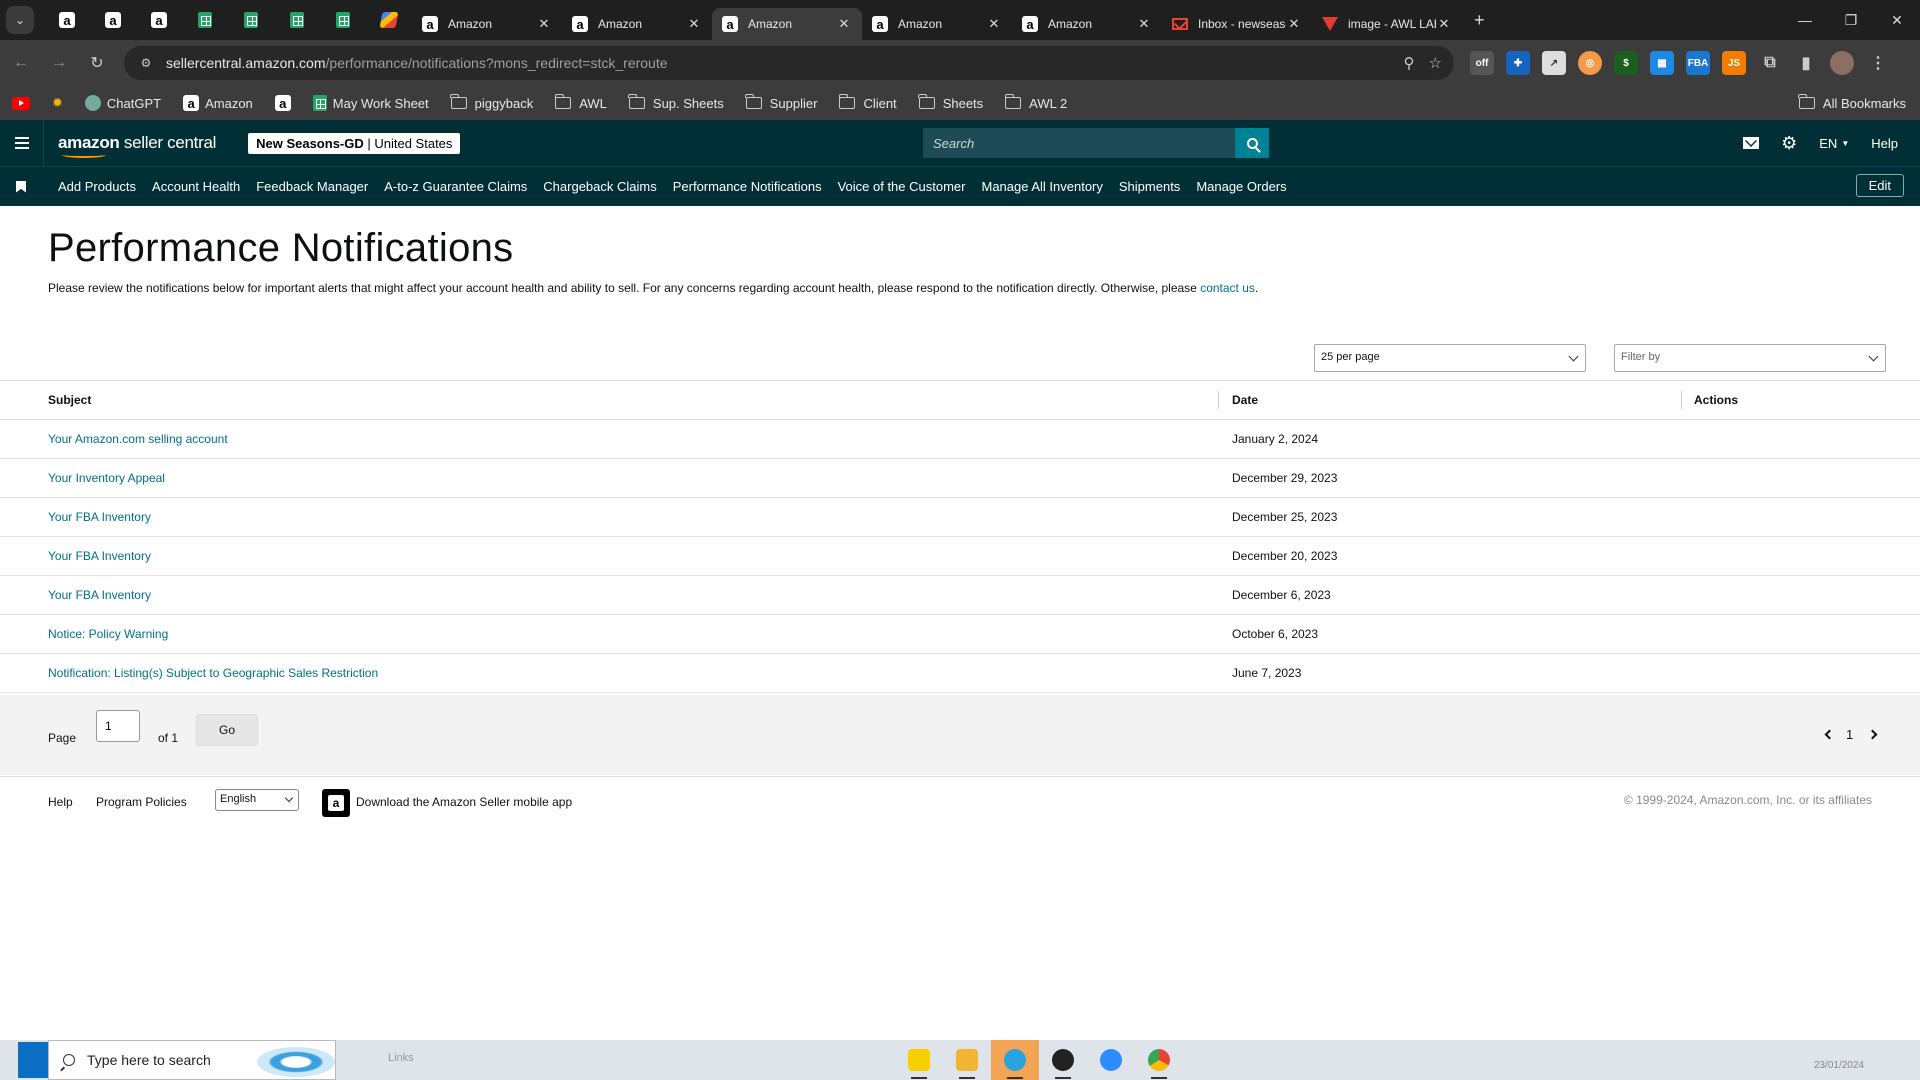 The image size is (1920, 1080). Describe the element at coordinates (919, 1060) in the screenshot. I see `sticky-notes-app` at that location.